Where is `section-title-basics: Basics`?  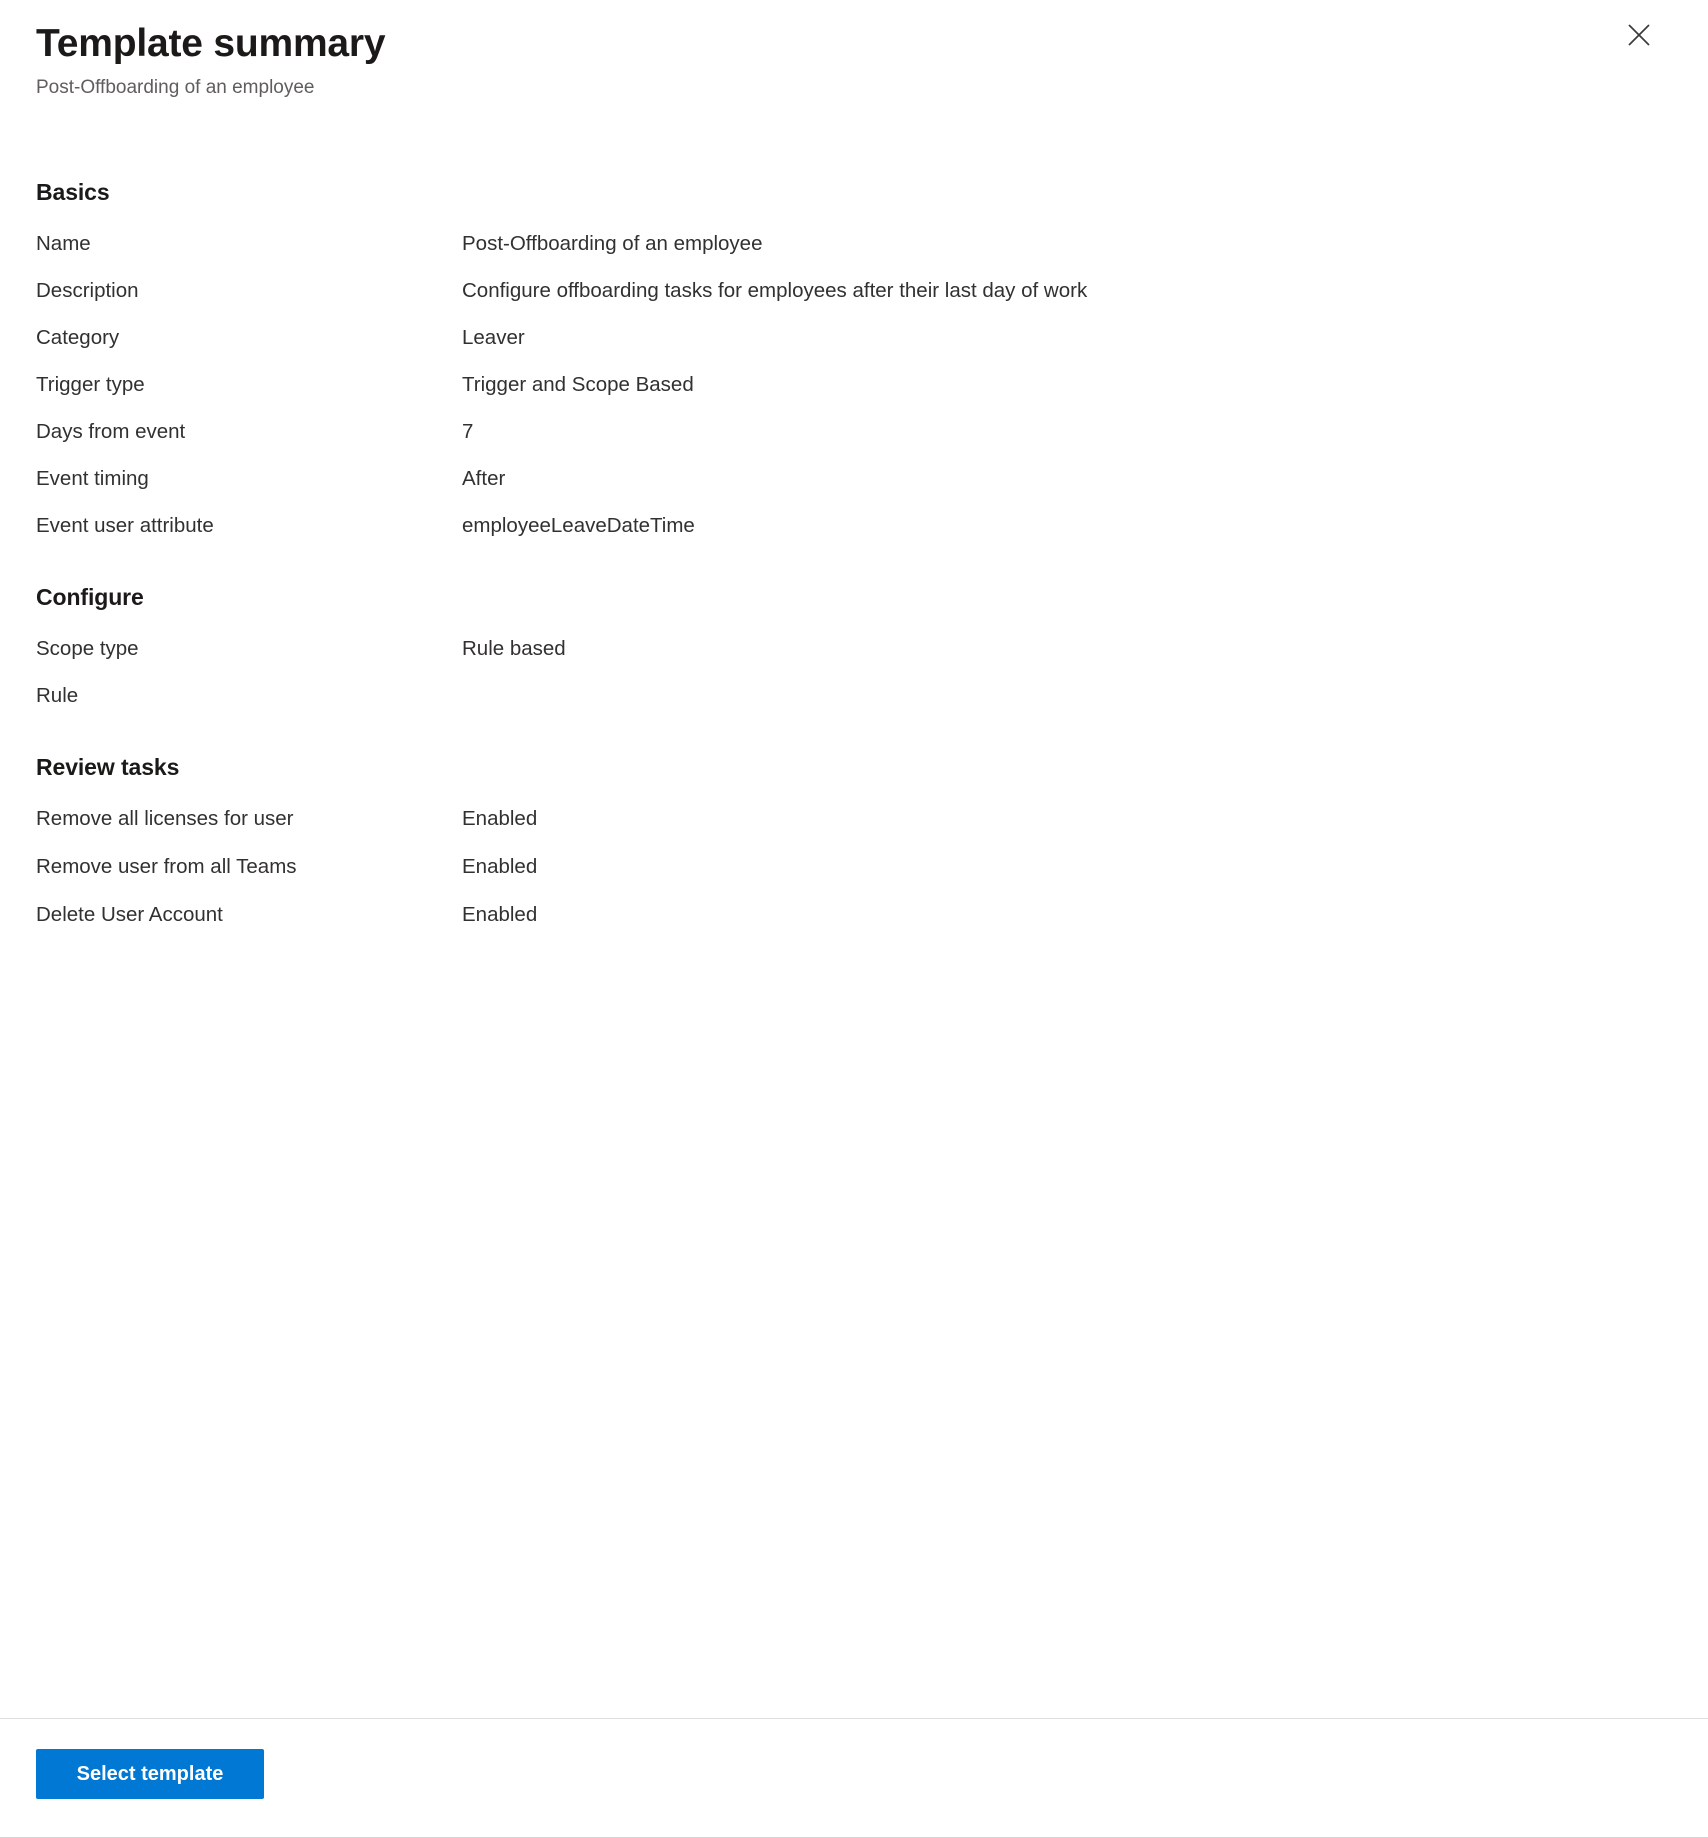
section-title-basics: Basics is located at coordinates (73, 192).